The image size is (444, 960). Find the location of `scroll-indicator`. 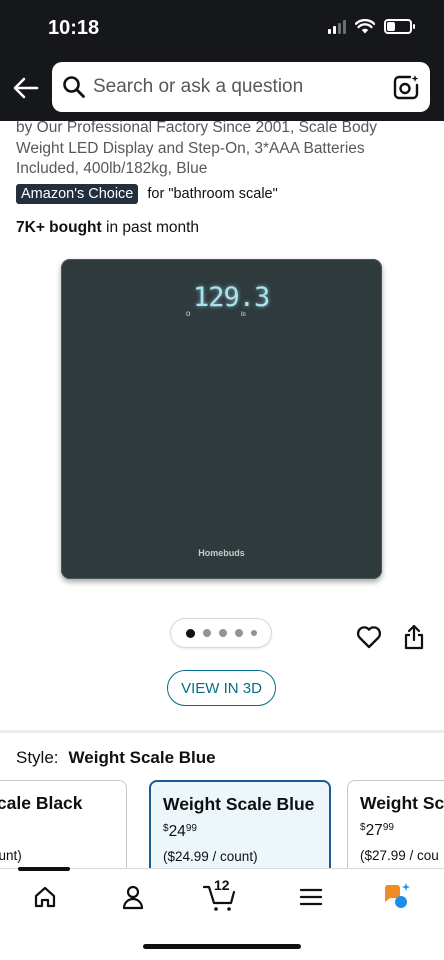

scroll-indicator is located at coordinates (44, 869).